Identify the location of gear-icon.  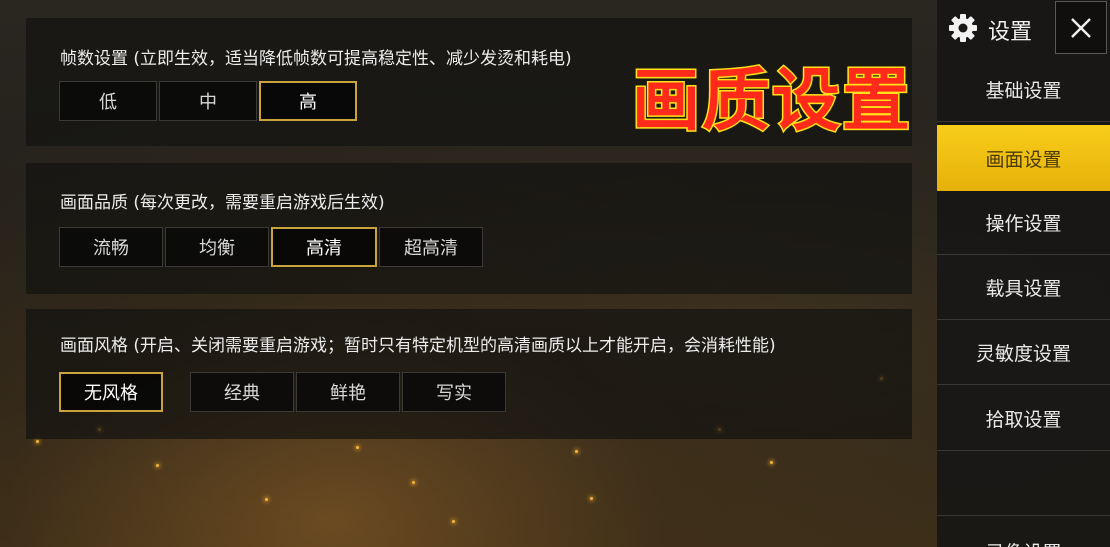
(963, 28).